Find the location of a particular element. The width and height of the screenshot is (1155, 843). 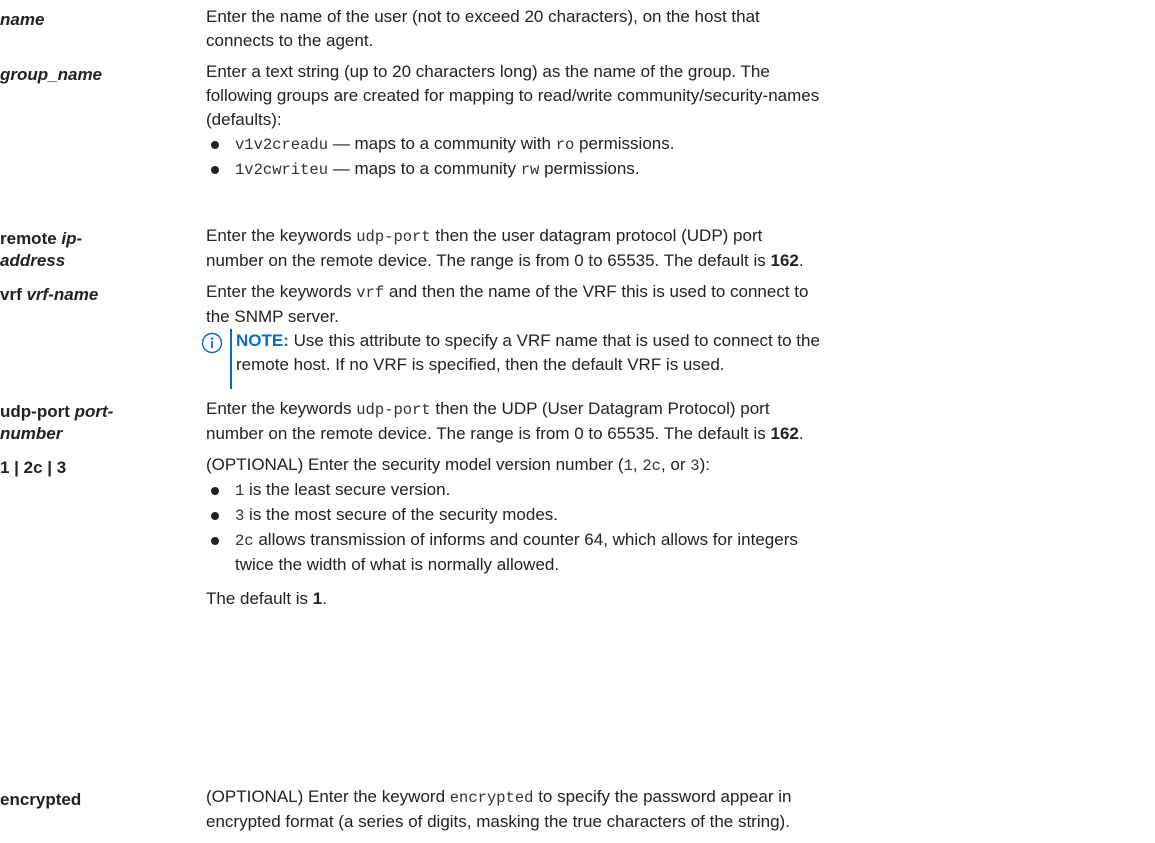

text: (OPTIONAL) Enter the keyword is located at coordinates (328, 796).